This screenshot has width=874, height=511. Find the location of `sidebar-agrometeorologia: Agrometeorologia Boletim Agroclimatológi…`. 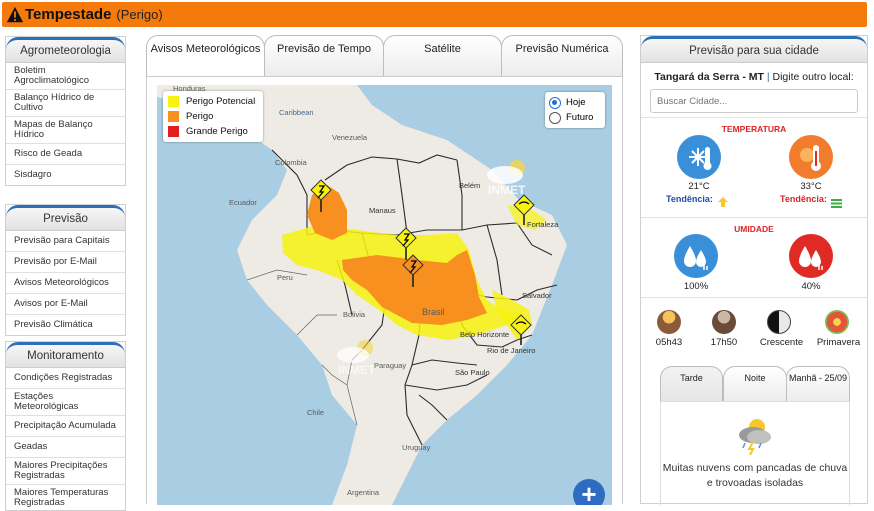

sidebar-agrometeorologia: Agrometeorologia Boletim Agroclimatológi… is located at coordinates (65, 111).